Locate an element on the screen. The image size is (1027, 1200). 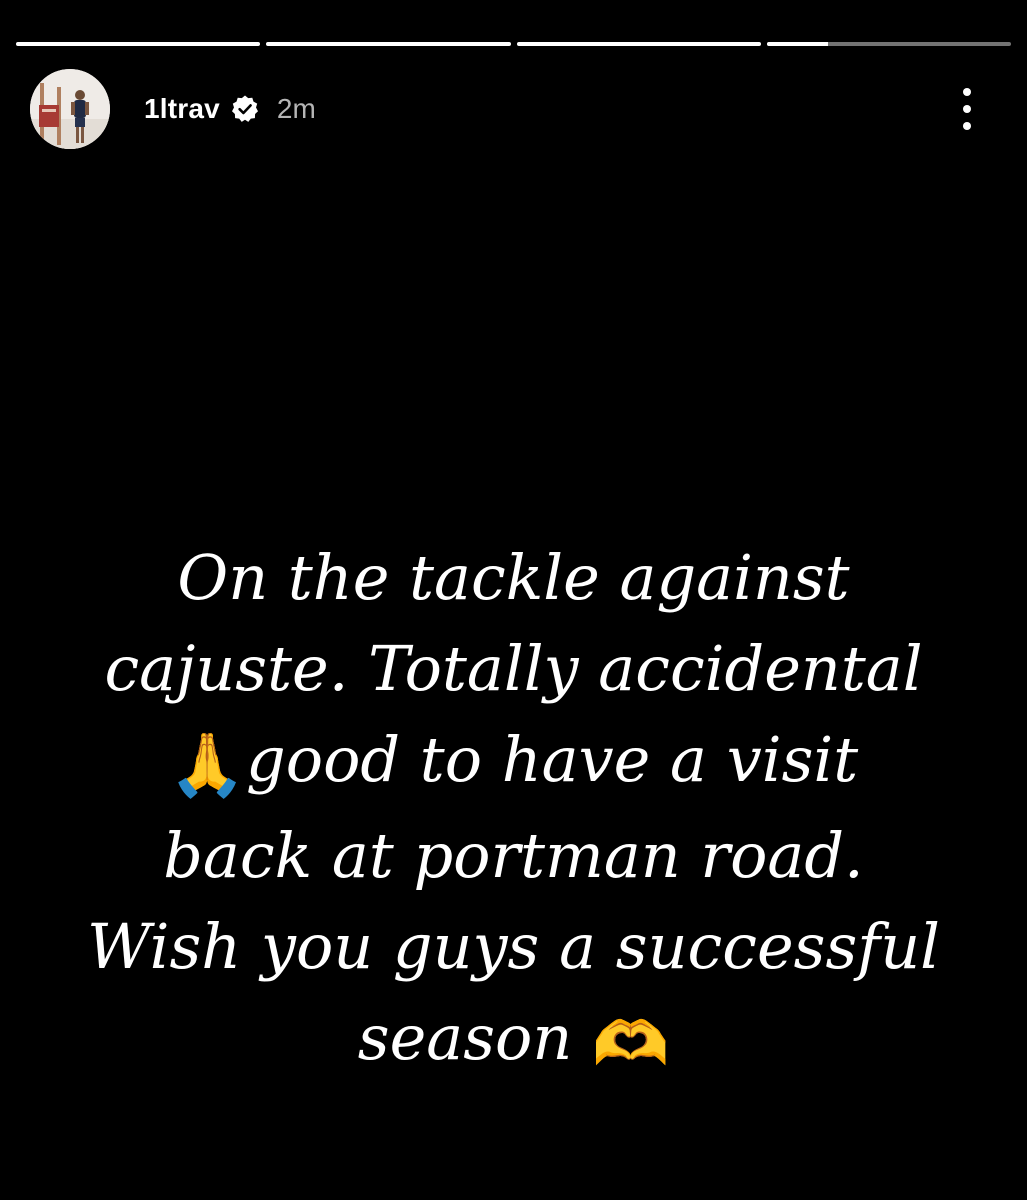
verified-badge-icon is located at coordinates (245, 109).